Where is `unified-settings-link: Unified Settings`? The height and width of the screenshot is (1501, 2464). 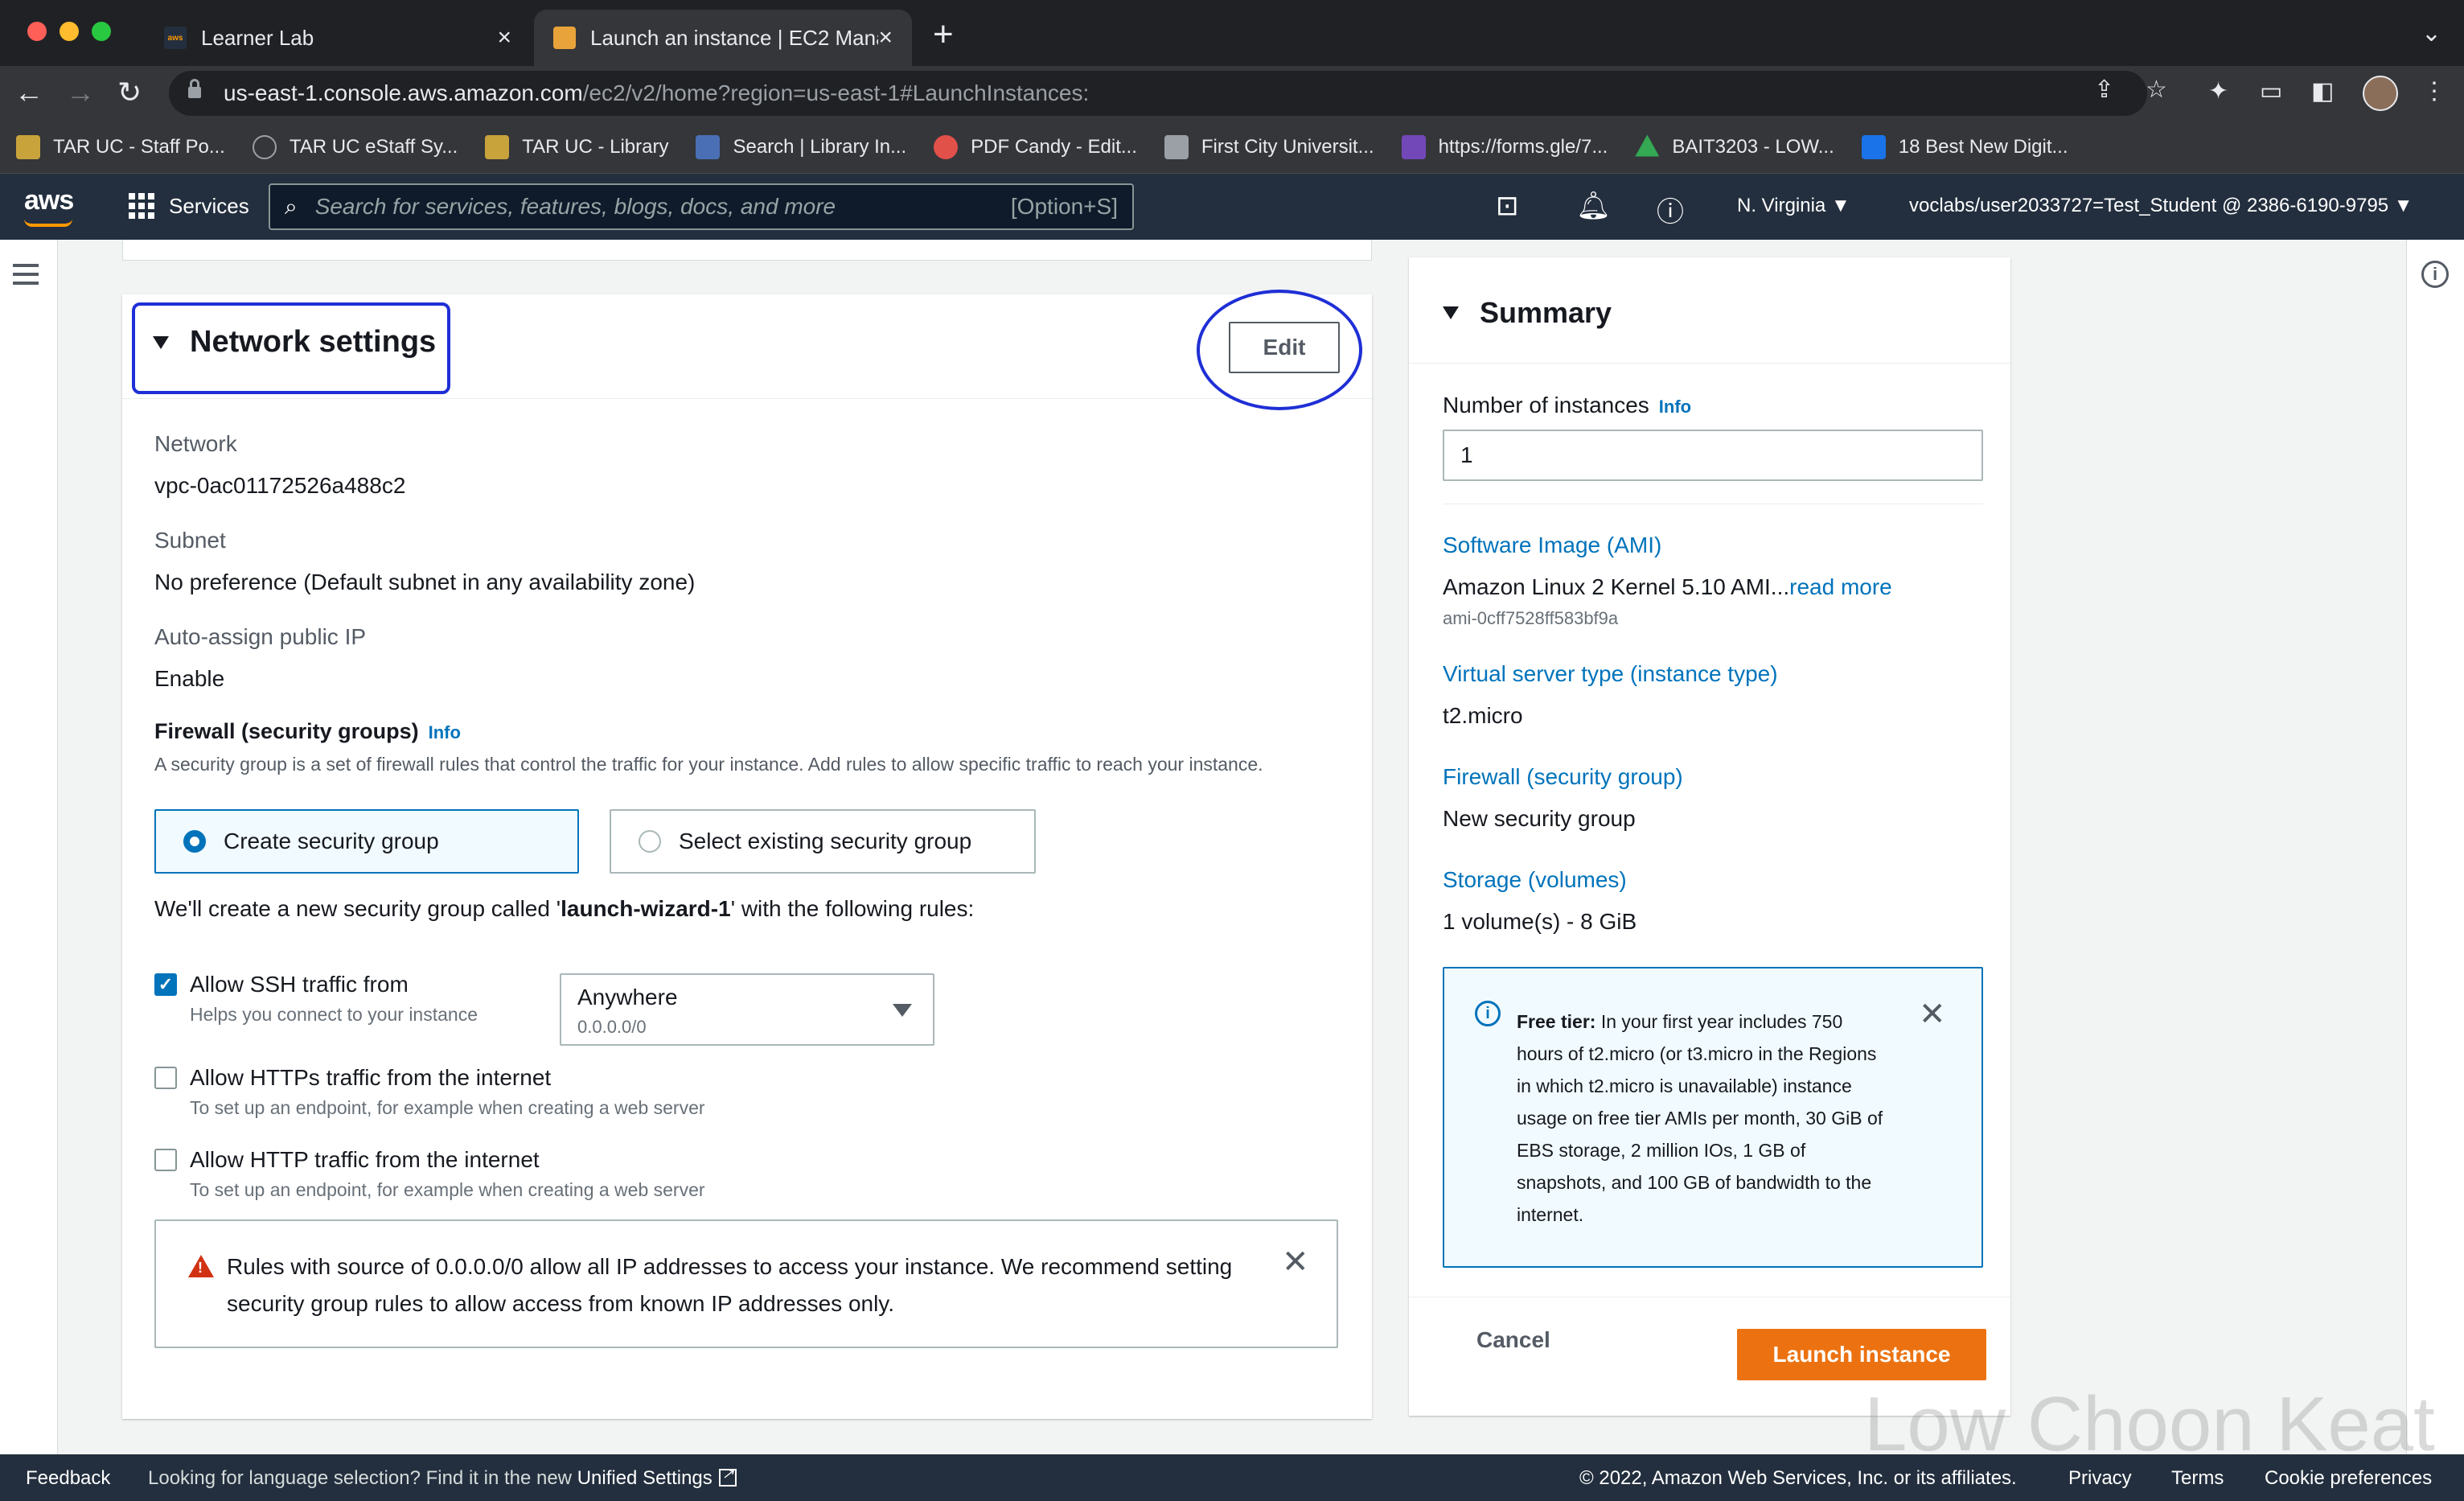 unified-settings-link: Unified Settings is located at coordinates (645, 1478).